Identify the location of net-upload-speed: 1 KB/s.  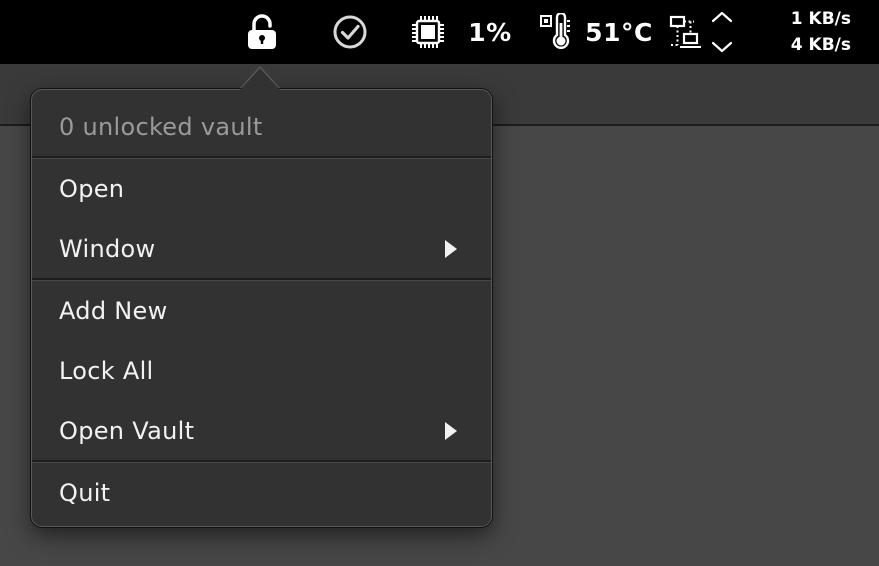
(820, 19).